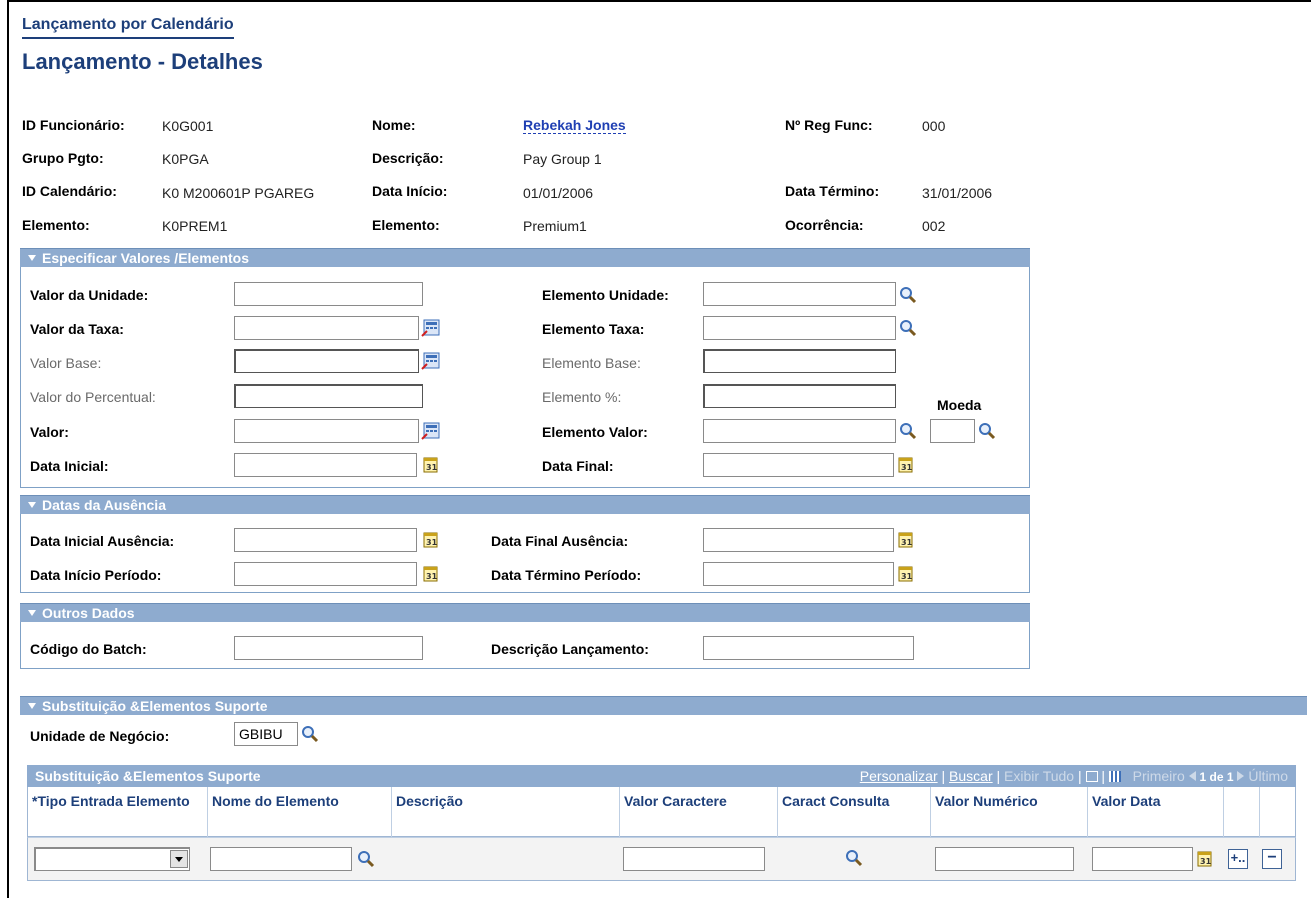 Image resolution: width=1311 pixels, height=898 pixels. Describe the element at coordinates (266, 734) in the screenshot. I see `unidade-negocio-input` at that location.